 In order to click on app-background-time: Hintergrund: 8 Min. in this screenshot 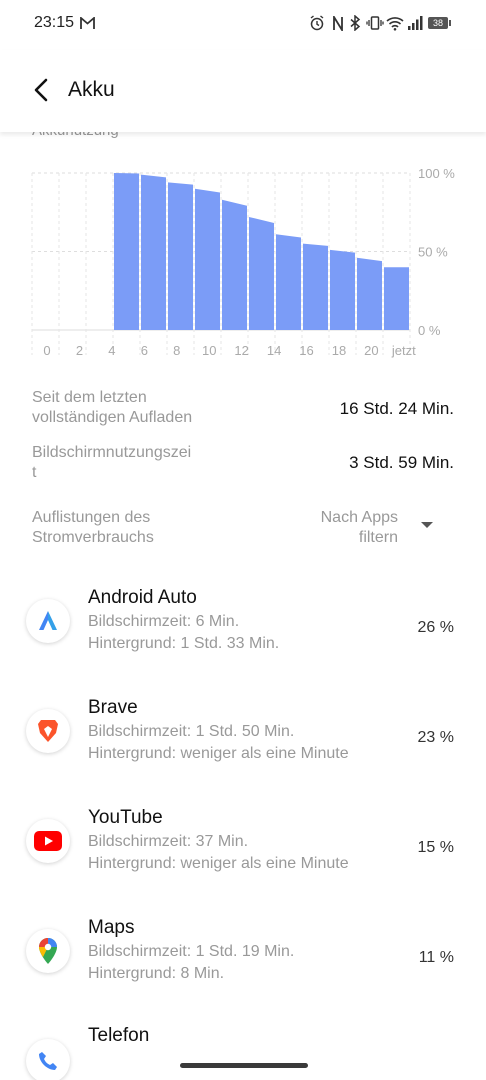, I will do `click(156, 973)`.